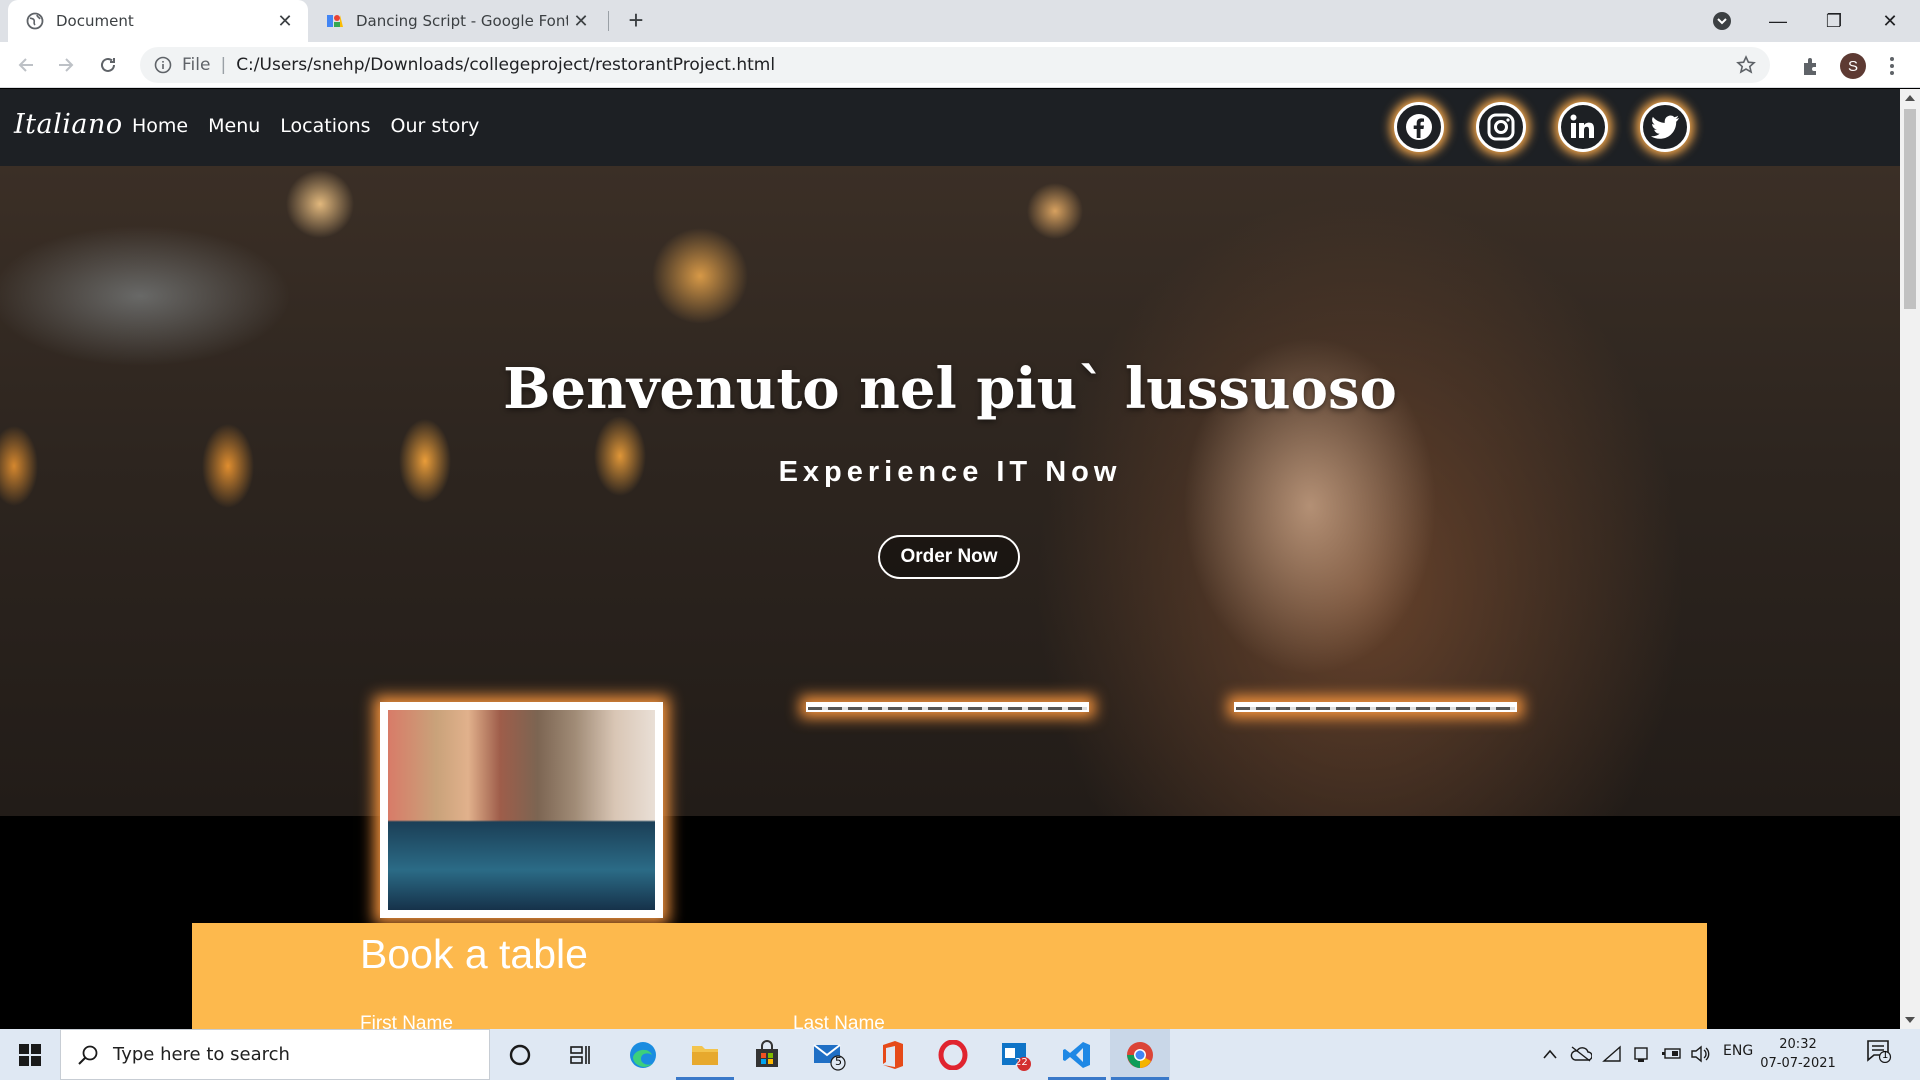 The height and width of the screenshot is (1080, 1920). I want to click on nav-home: Home, so click(160, 126).